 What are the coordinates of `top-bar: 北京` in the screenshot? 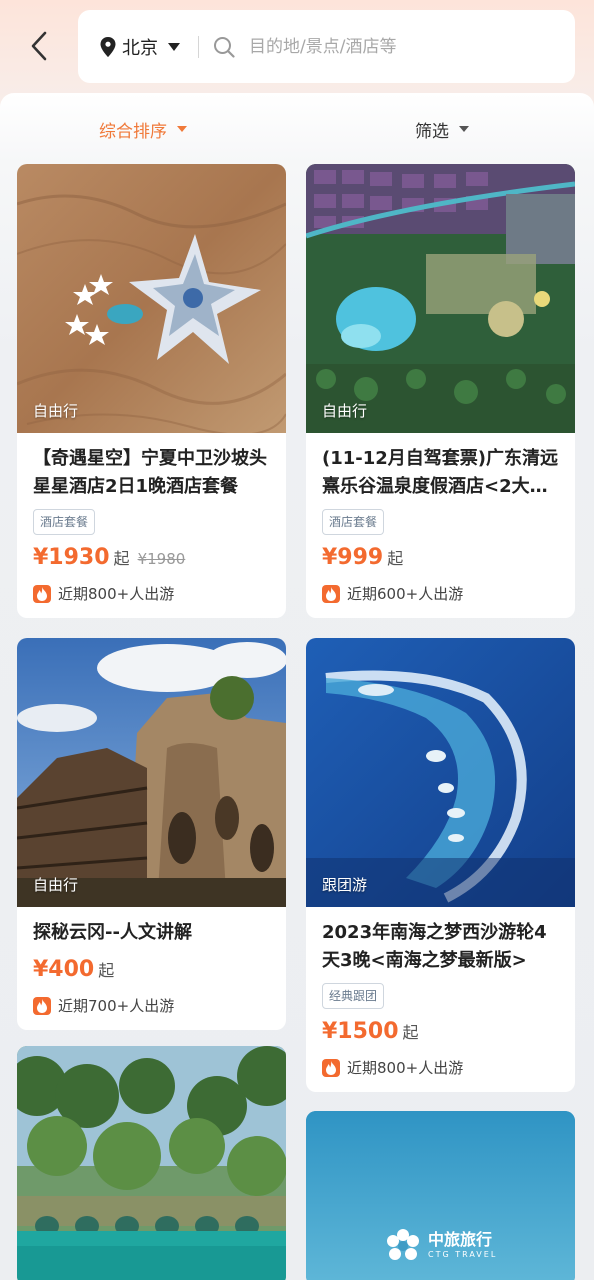 It's located at (297, 46).